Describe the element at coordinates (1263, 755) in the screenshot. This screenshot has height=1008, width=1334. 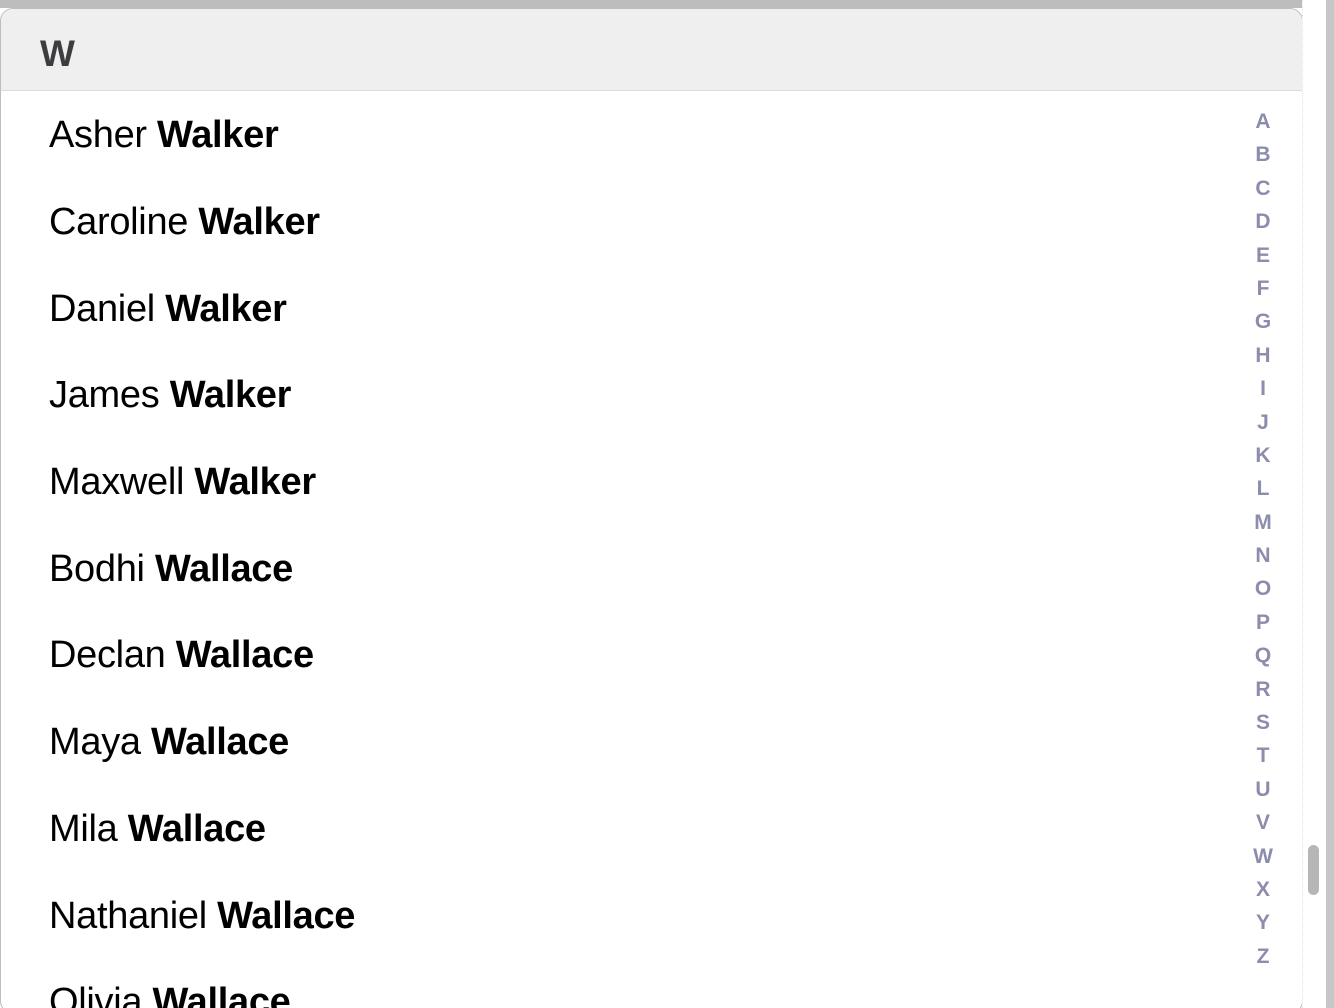
I see `alphabet-index-letter-t: T` at that location.